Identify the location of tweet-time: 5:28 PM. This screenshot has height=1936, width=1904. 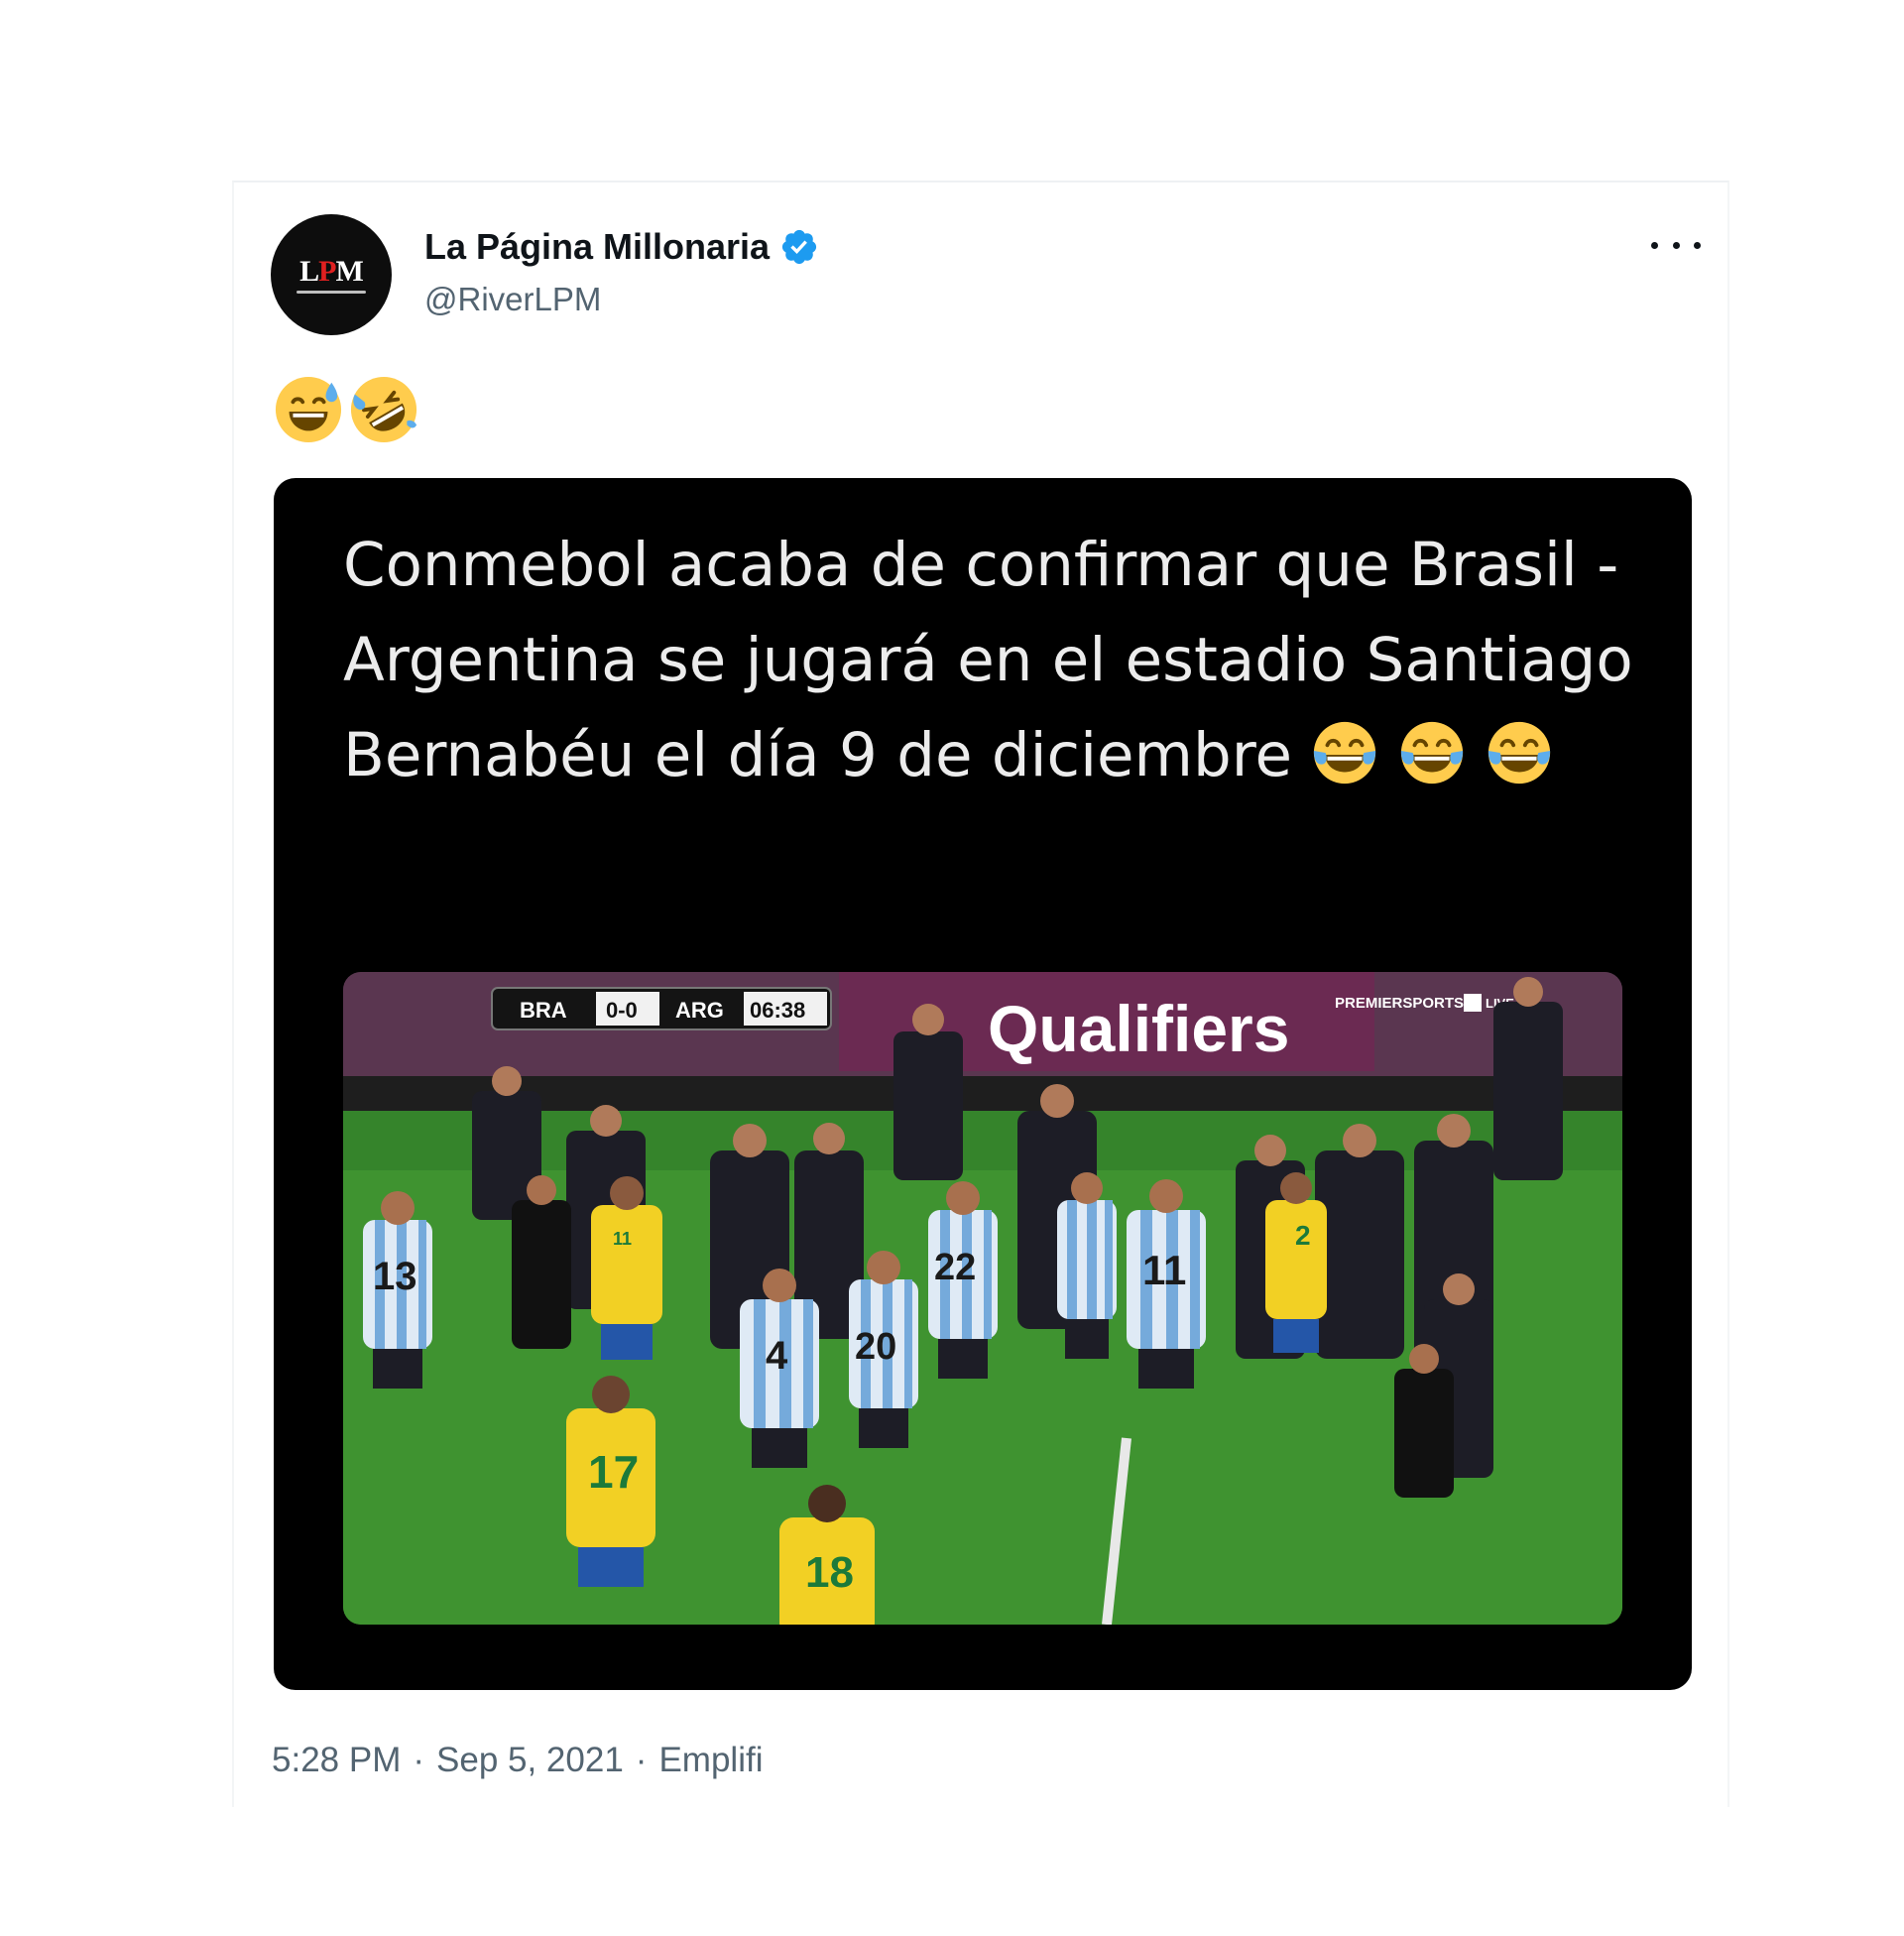
(336, 1760).